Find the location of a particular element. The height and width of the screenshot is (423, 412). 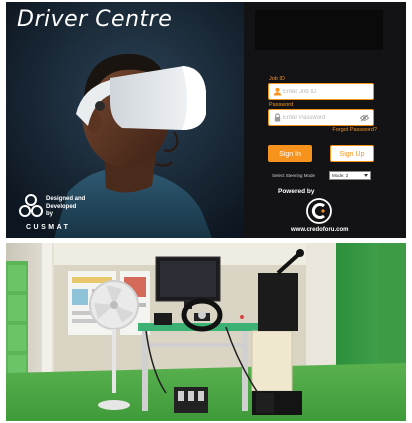

badge-text: Designed and Developed by is located at coordinates (65, 207).